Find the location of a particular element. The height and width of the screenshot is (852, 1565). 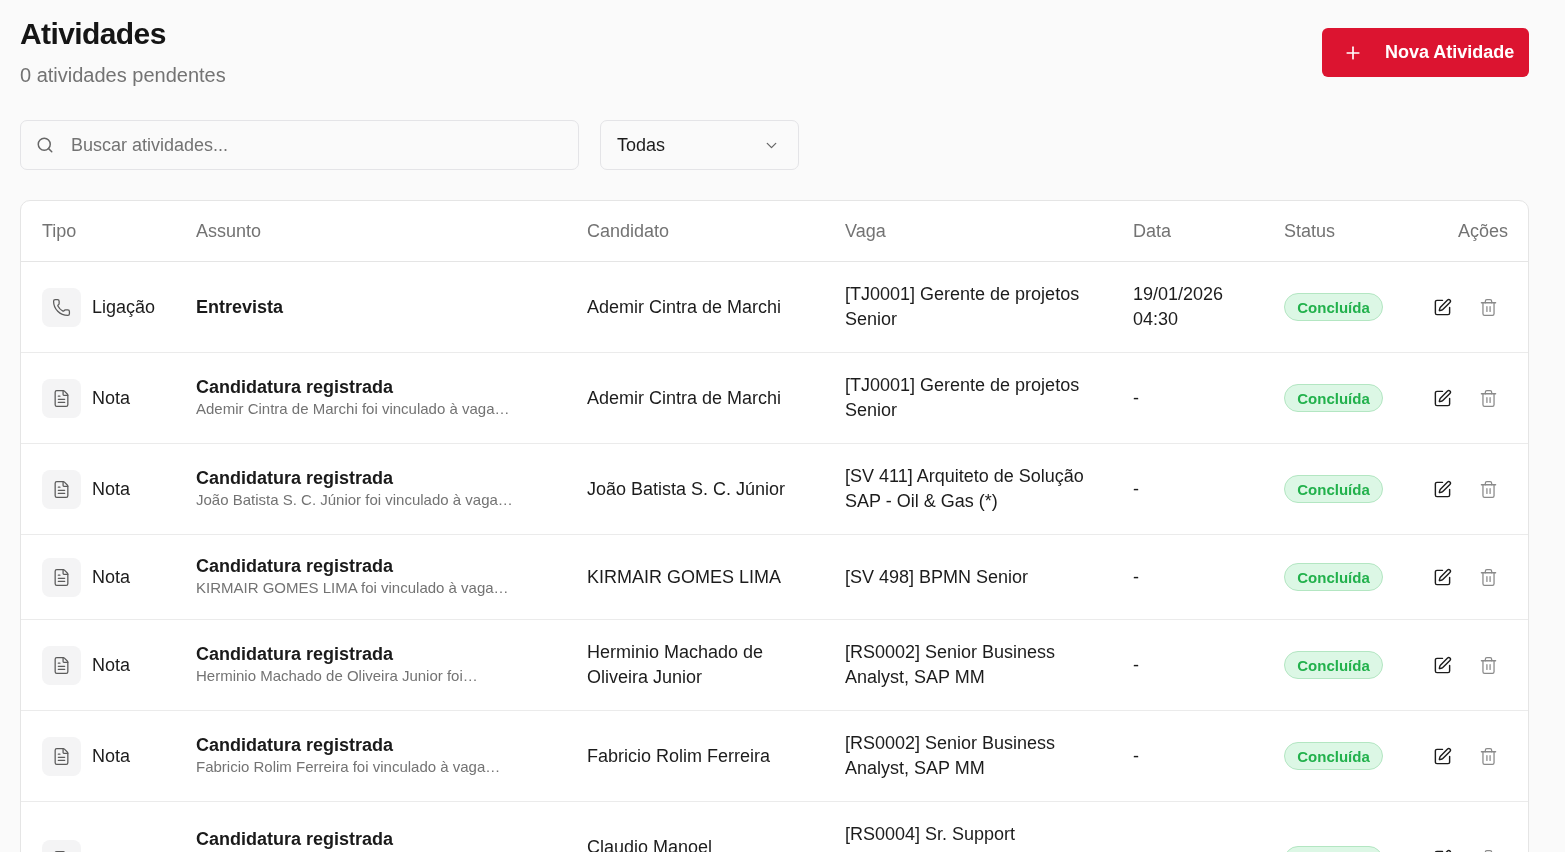

type-label: Ligação is located at coordinates (124, 307).